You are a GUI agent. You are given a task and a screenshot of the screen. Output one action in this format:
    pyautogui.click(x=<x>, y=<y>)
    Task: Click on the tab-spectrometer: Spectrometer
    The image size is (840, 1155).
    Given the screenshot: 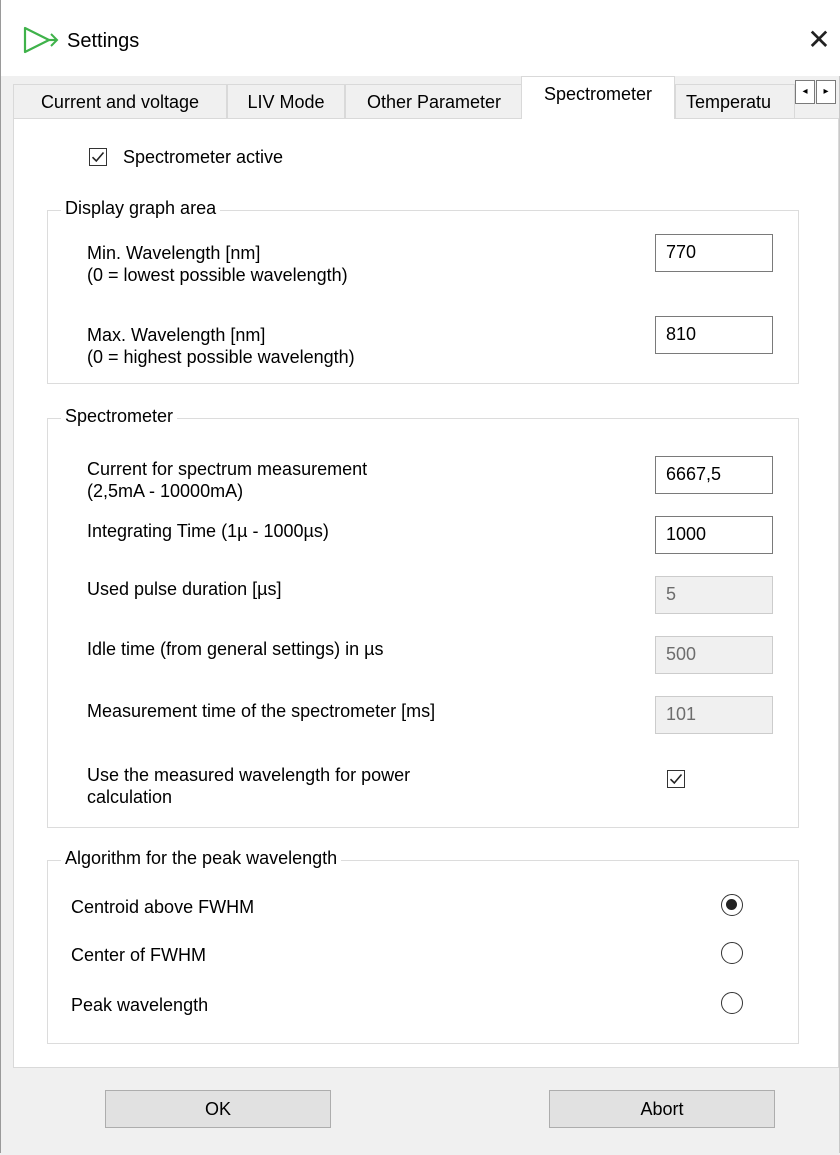 What is the action you would take?
    pyautogui.click(x=598, y=97)
    